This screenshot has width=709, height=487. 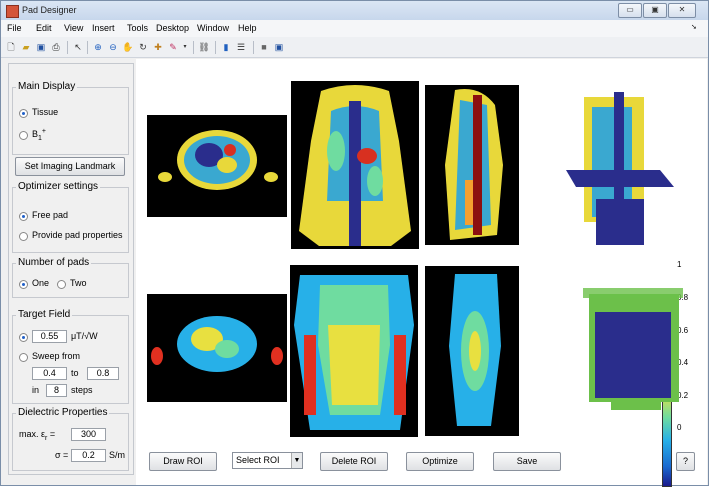 I want to click on open-icon: ▰, so click(x=26, y=47).